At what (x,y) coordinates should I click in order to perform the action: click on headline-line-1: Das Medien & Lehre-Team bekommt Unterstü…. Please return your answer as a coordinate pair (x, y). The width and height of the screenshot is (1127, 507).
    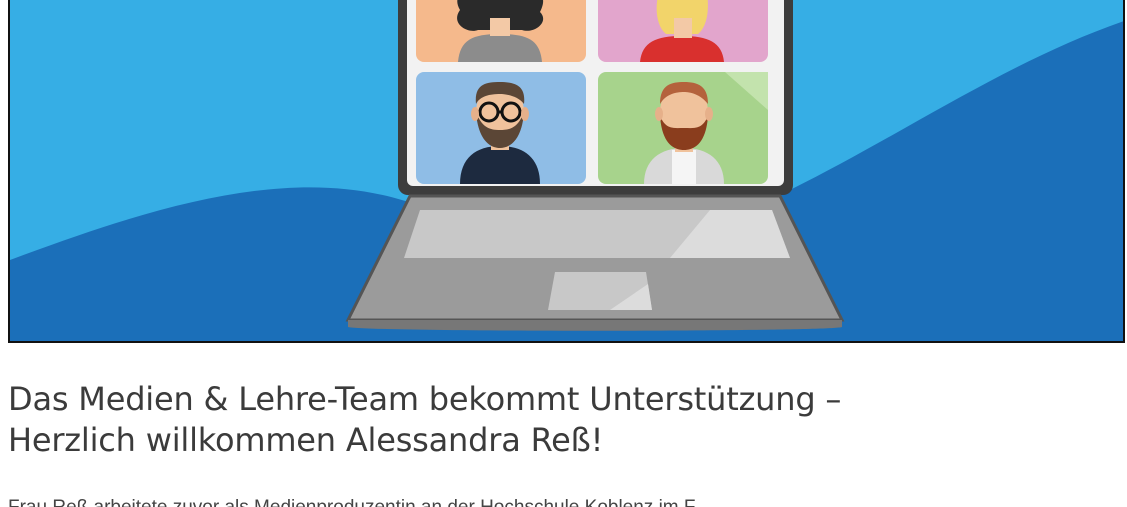
    Looking at the image, I should click on (425, 399).